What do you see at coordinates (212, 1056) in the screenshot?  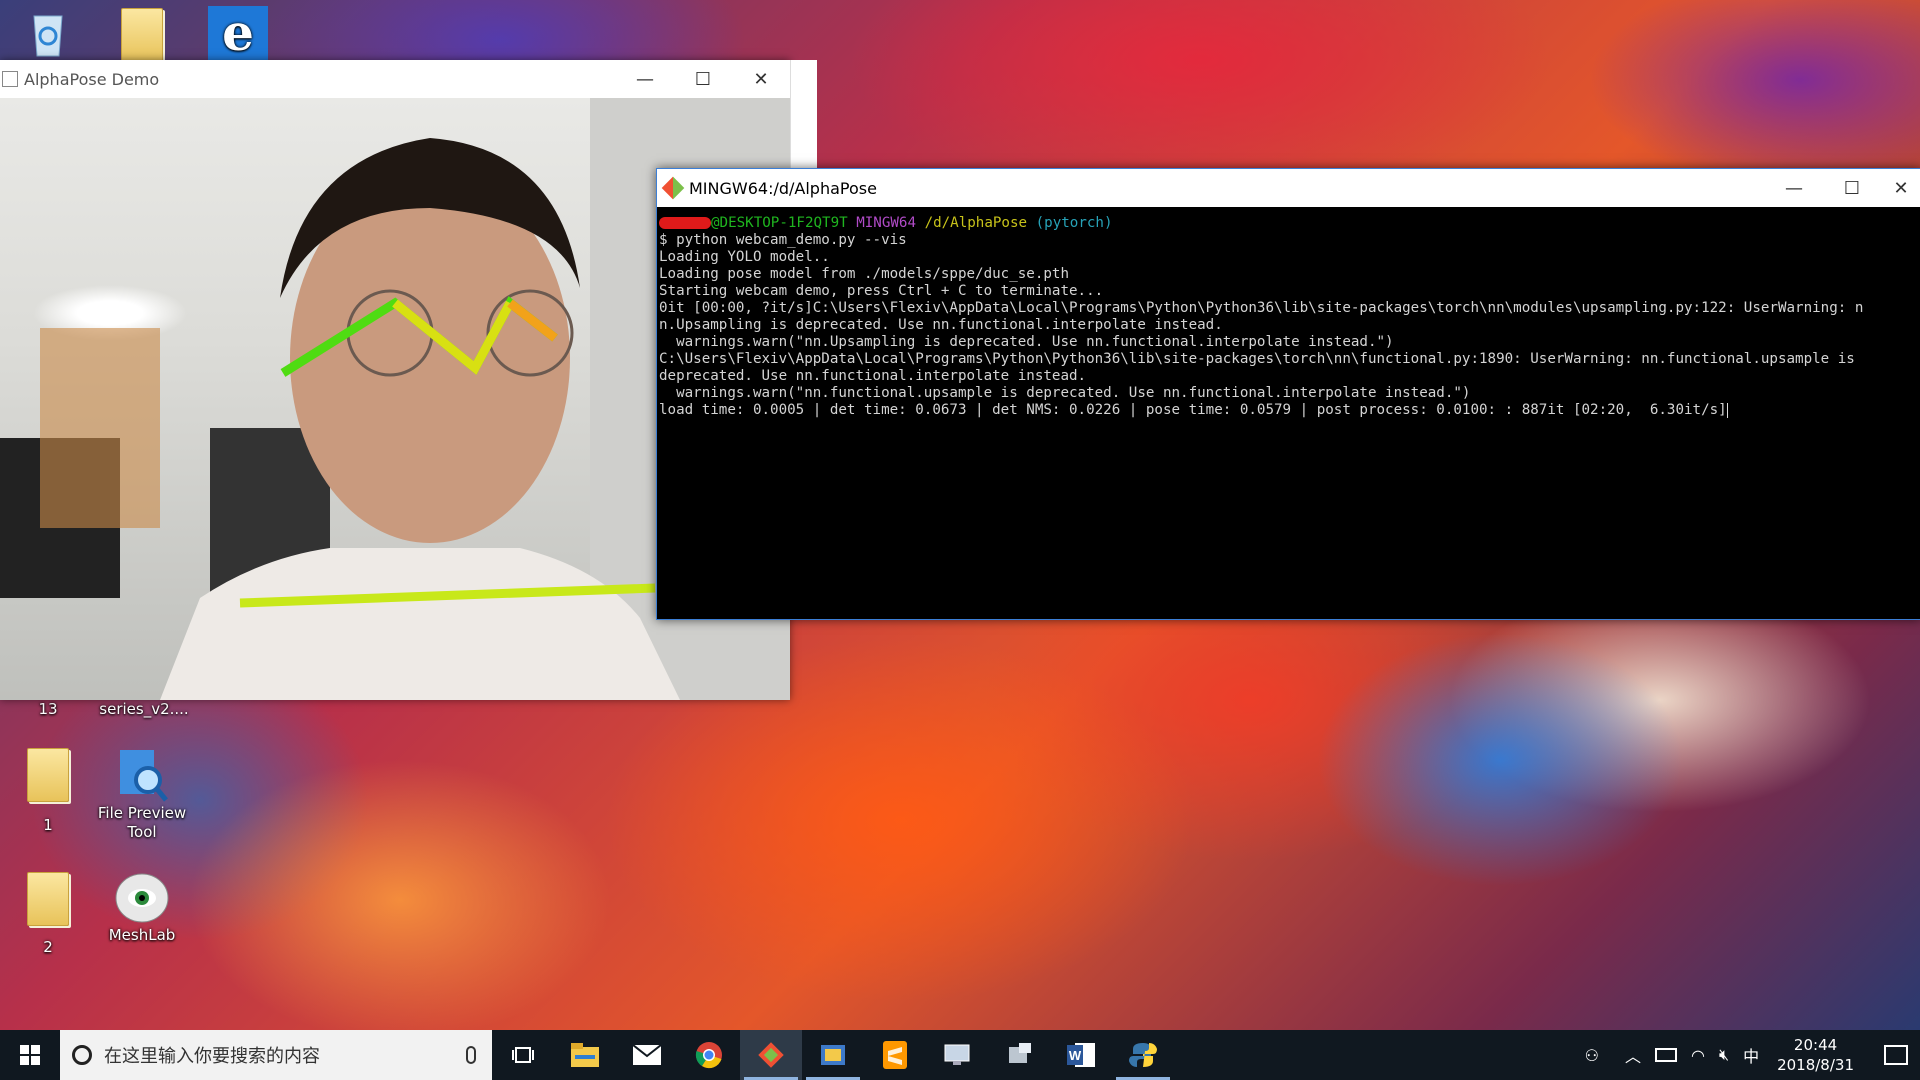 I see `search-placeholder: 在这里输入你要搜索的内容` at bounding box center [212, 1056].